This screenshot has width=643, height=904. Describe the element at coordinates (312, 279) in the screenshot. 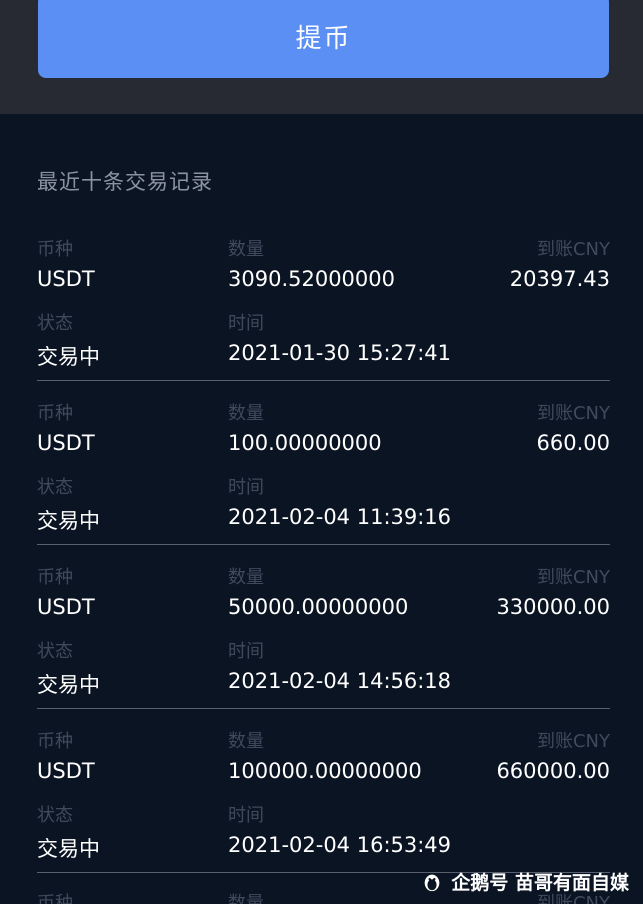

I see `amount-value: 3090.52000000` at that location.